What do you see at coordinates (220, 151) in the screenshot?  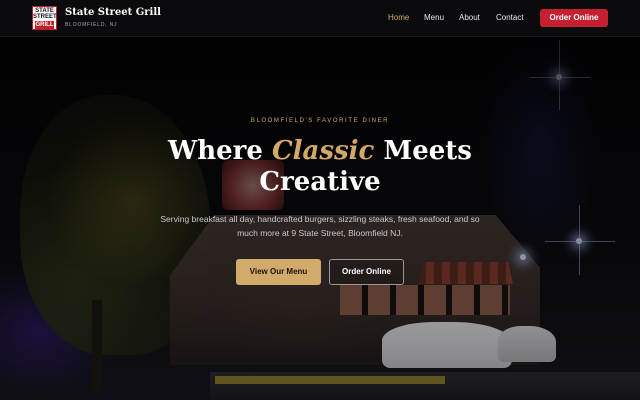 I see `hero-title-before: Where` at bounding box center [220, 151].